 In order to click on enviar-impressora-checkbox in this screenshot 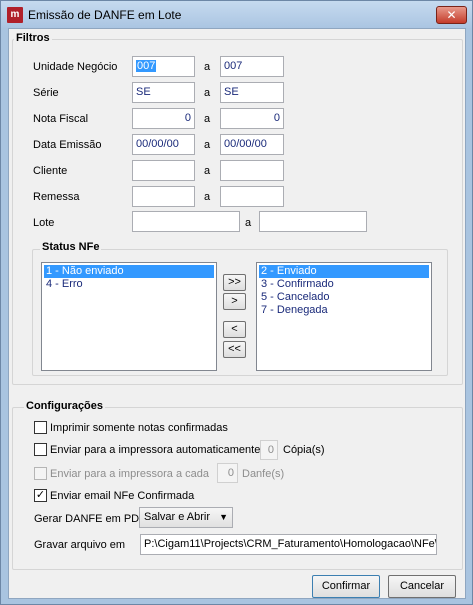, I will do `click(40, 449)`.